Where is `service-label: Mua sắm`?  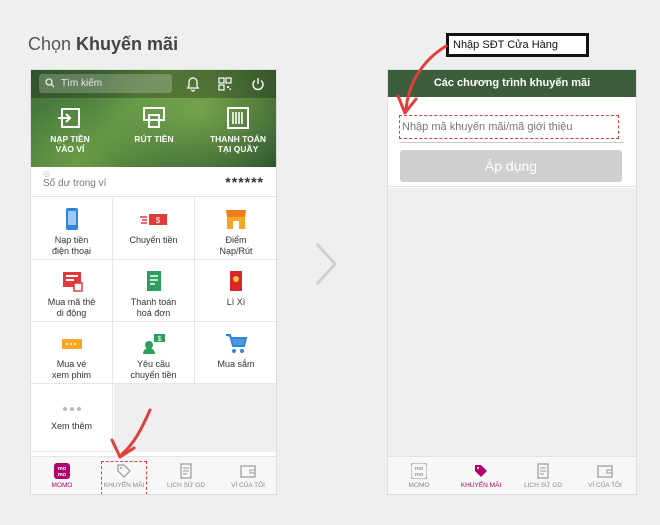 service-label: Mua sắm is located at coordinates (236, 364).